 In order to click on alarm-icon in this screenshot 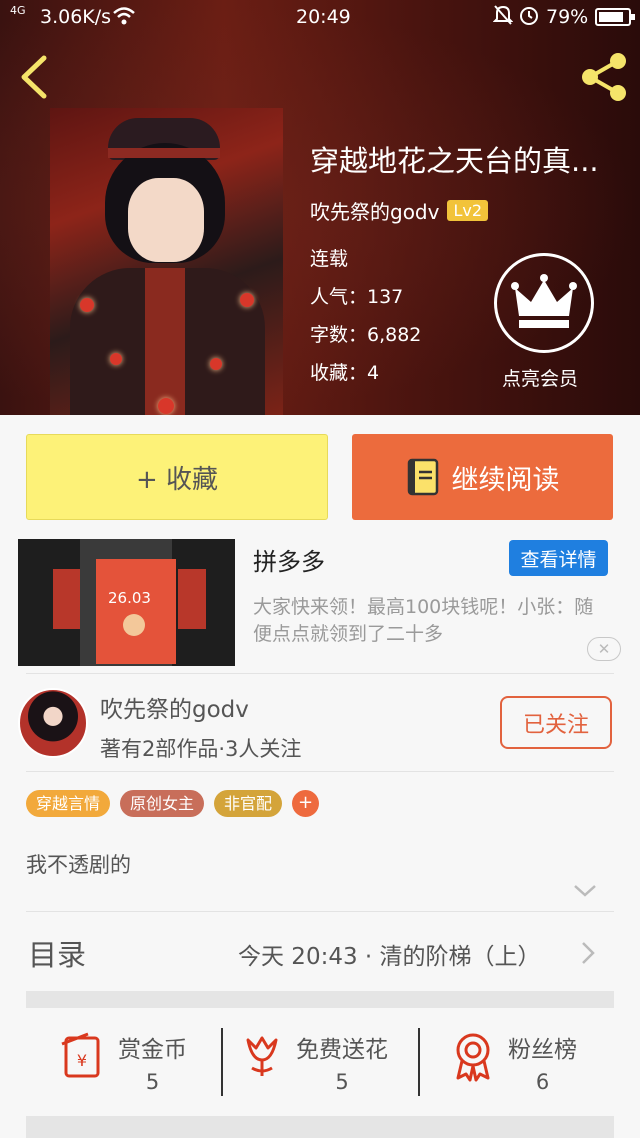, I will do `click(529, 16)`.